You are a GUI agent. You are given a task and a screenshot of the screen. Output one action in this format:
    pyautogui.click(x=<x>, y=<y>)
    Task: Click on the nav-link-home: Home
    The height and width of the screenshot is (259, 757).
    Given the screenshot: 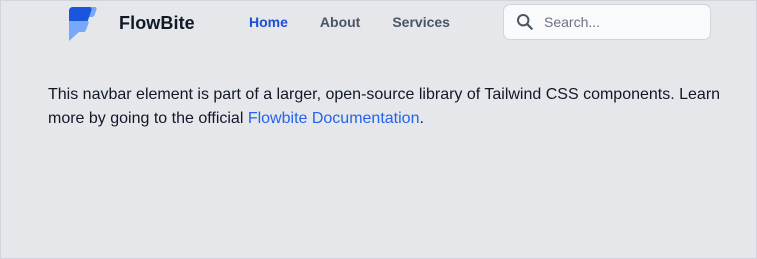 What is the action you would take?
    pyautogui.click(x=268, y=22)
    